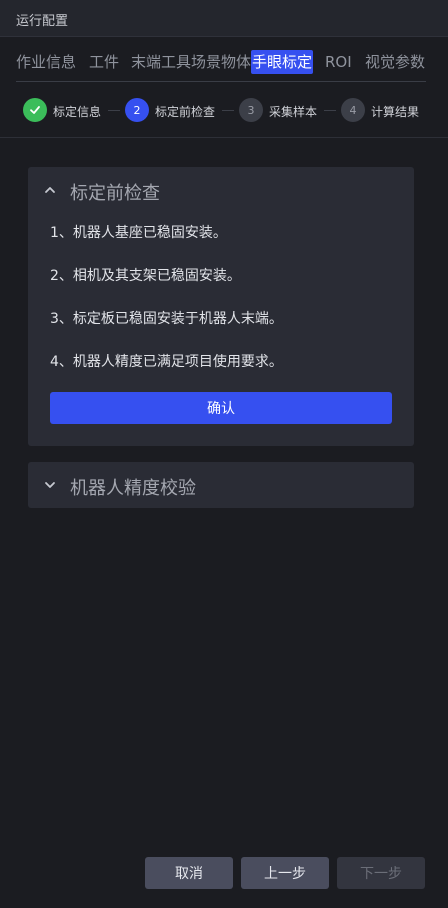 The image size is (448, 908). What do you see at coordinates (221, 485) in the screenshot?
I see `precision-section: 机器人精度校验` at bounding box center [221, 485].